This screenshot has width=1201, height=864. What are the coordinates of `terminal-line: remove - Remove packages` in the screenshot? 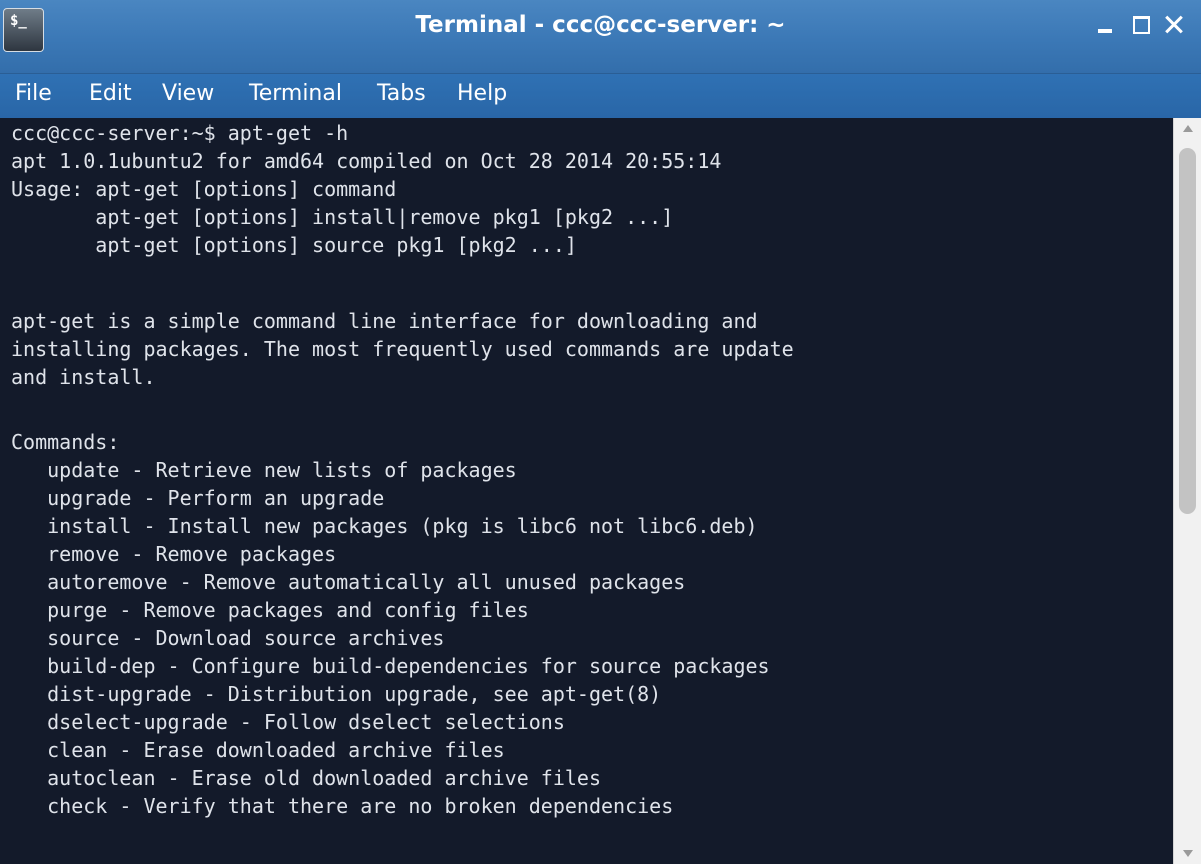 It's located at (174, 554).